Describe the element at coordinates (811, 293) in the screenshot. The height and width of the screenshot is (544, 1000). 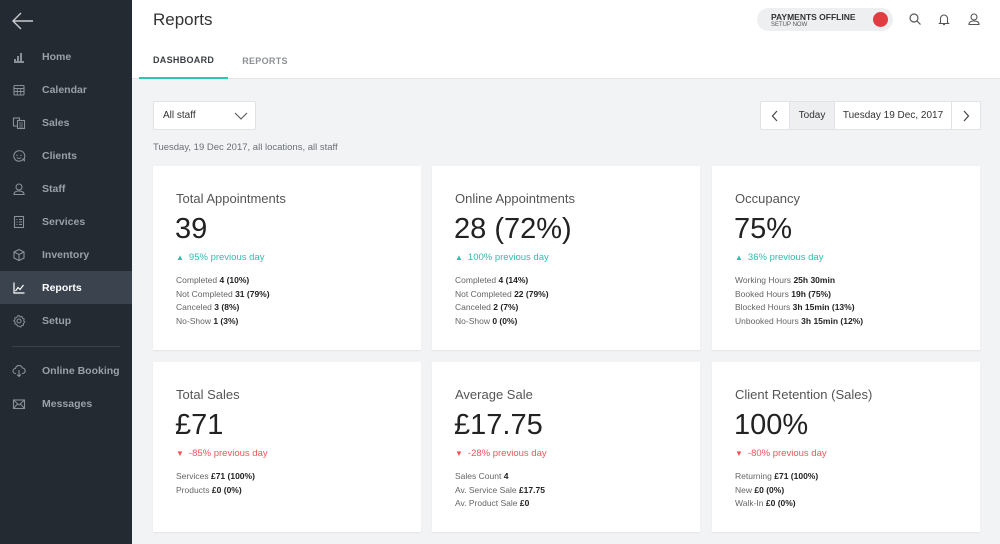
I see `detail-value: 19h (75%)` at that location.